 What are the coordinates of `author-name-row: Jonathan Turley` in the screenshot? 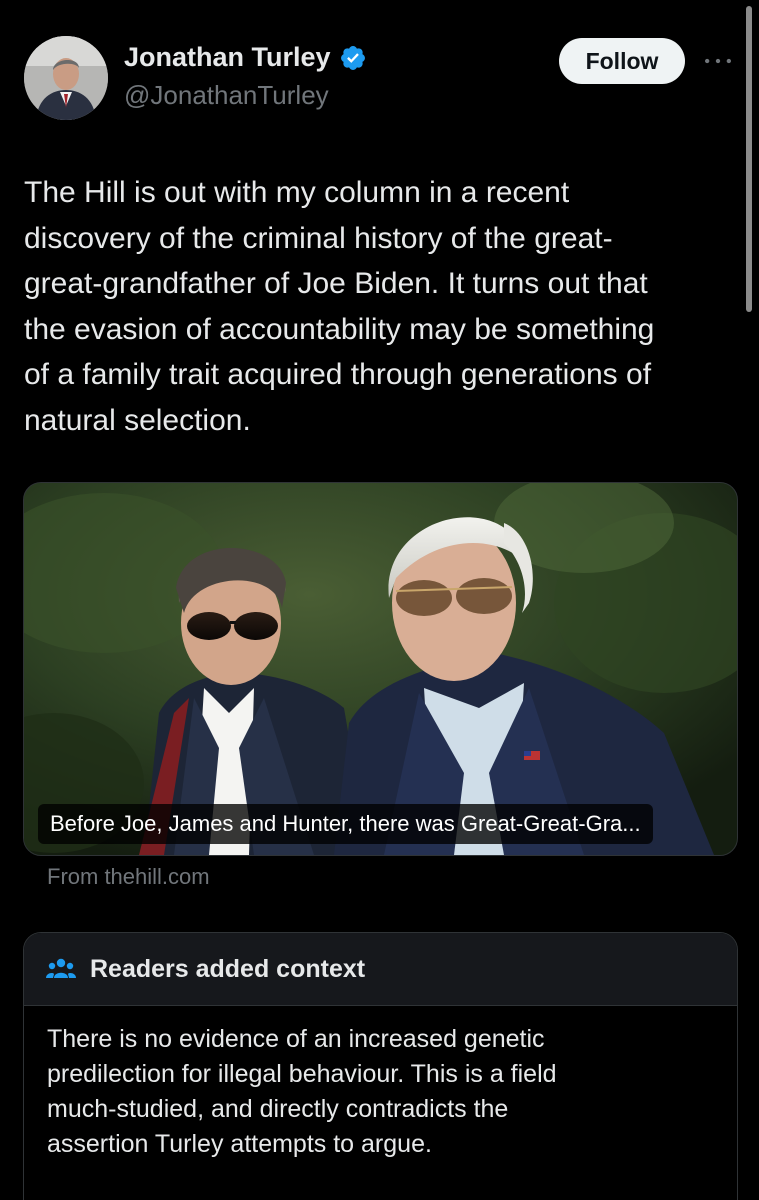 It's located at (245, 57).